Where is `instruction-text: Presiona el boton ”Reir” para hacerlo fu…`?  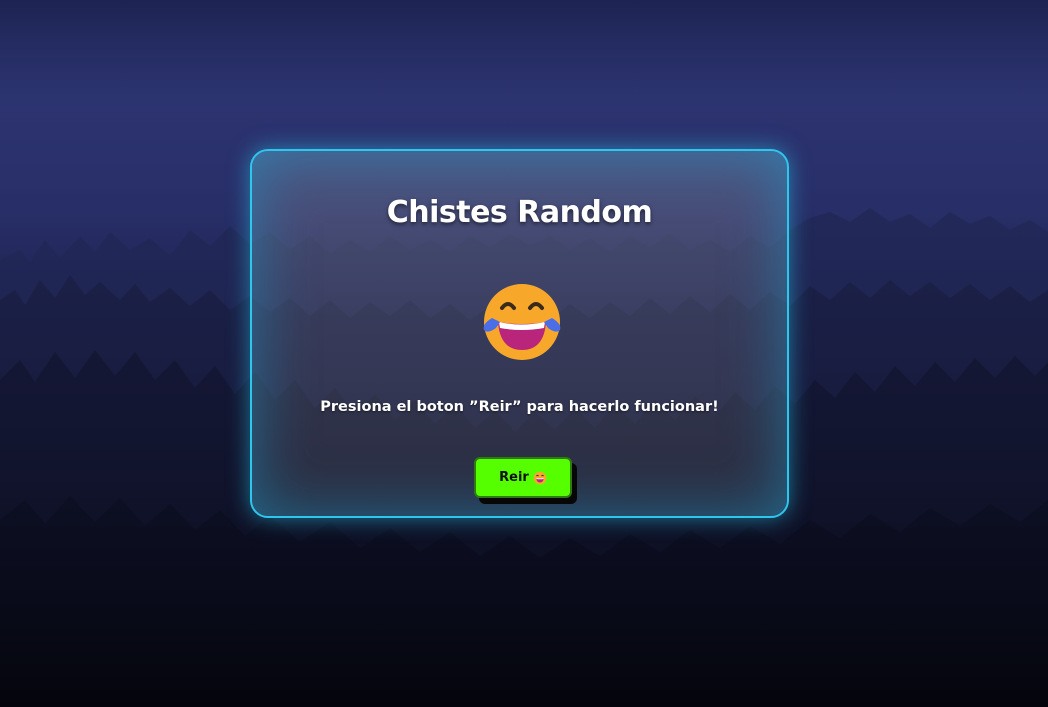
instruction-text: Presiona el boton ”Reir” para hacerlo fu… is located at coordinates (519, 407).